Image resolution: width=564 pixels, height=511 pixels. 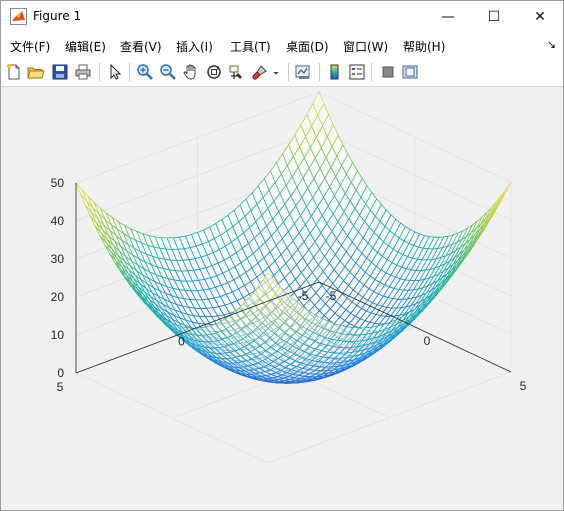 I want to click on pointer-arrow-icon, so click(x=116, y=71).